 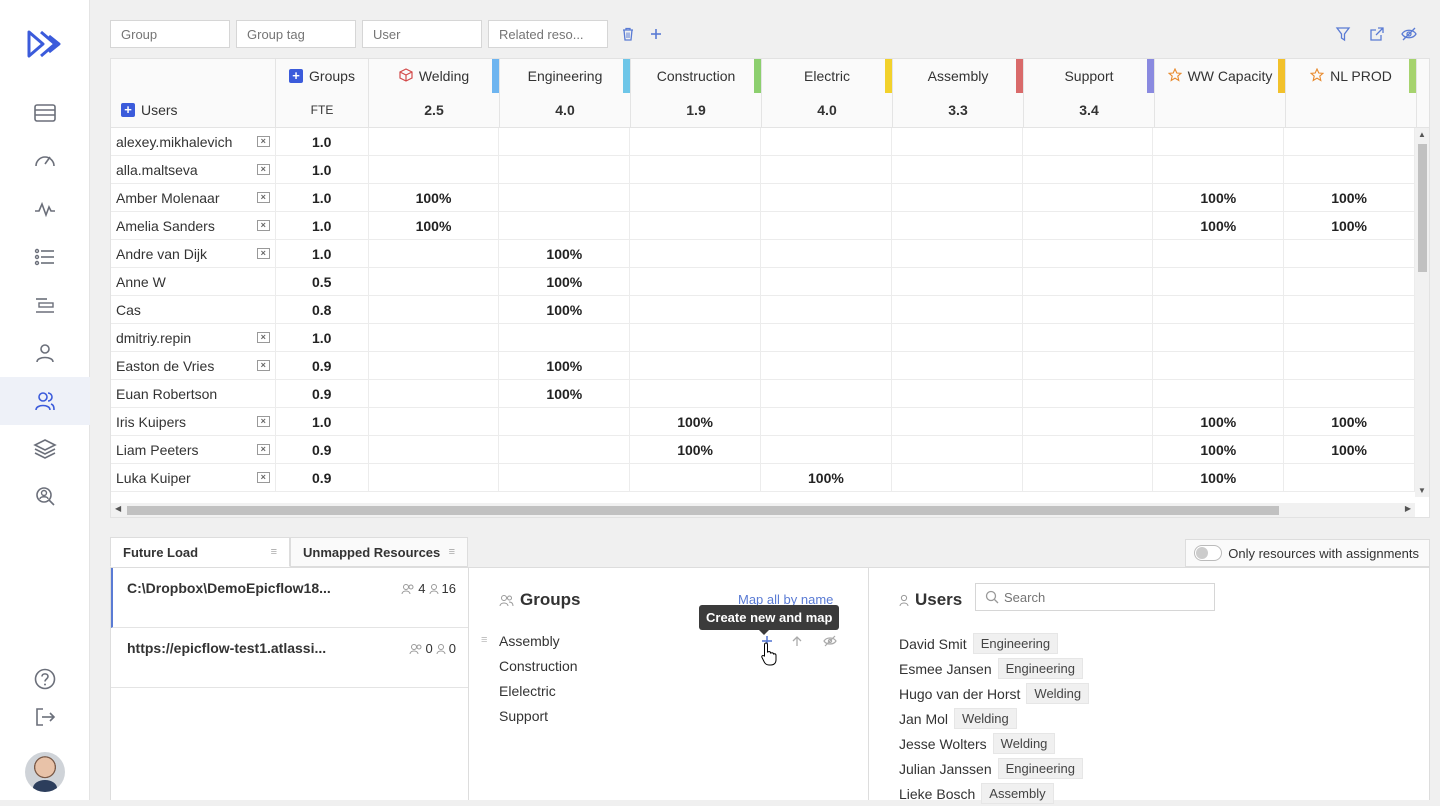 What do you see at coordinates (1351, 76) in the screenshot?
I see `group-column-header: NL PROD` at bounding box center [1351, 76].